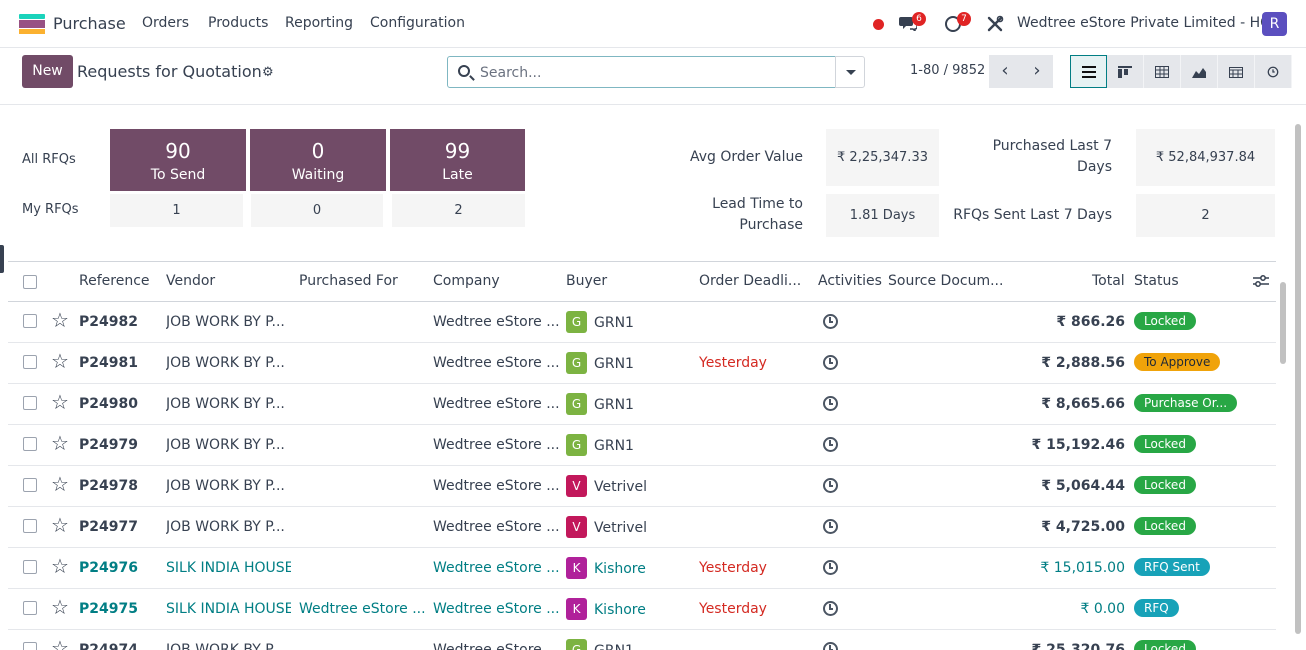 This screenshot has height=650, width=1306. I want to click on reference-cell: P24976, so click(108, 568).